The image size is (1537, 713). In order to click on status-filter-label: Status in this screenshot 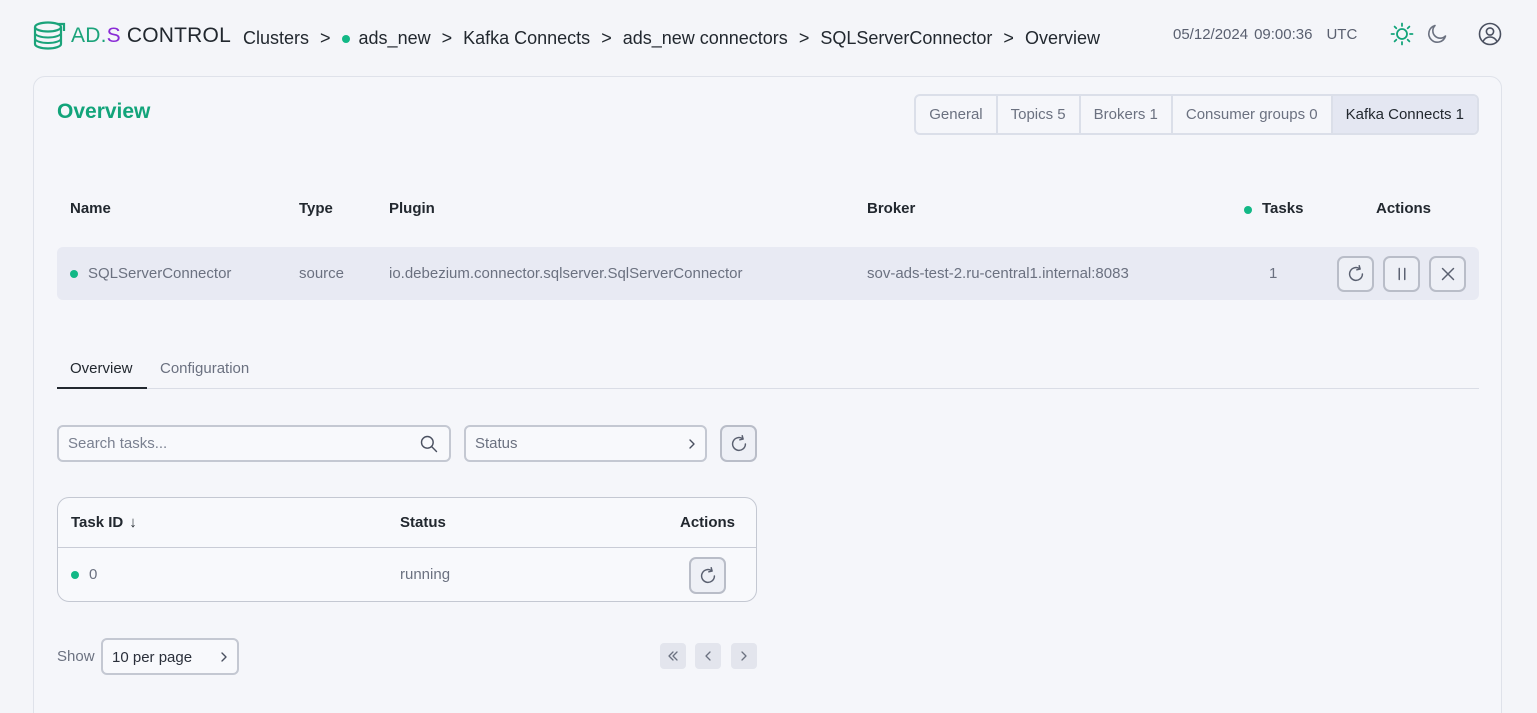, I will do `click(496, 443)`.